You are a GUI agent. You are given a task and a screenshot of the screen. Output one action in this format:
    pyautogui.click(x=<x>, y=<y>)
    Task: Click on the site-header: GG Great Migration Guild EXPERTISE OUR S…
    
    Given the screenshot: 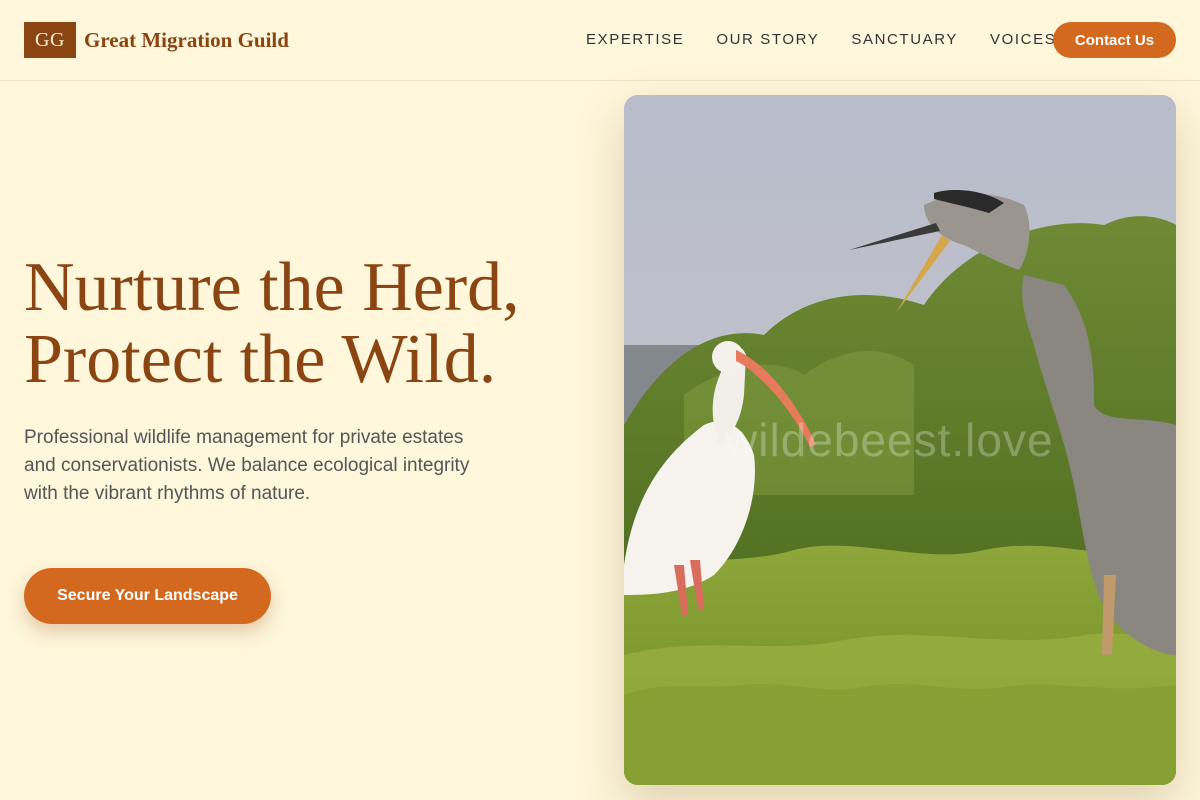 What is the action you would take?
    pyautogui.click(x=600, y=40)
    